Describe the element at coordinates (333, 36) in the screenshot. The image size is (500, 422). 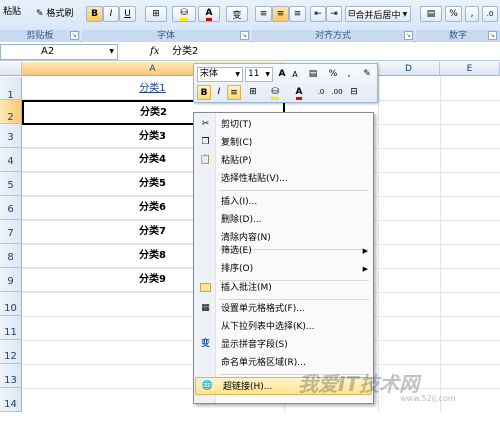
I see `alignment-group-label: 对齐方式` at that location.